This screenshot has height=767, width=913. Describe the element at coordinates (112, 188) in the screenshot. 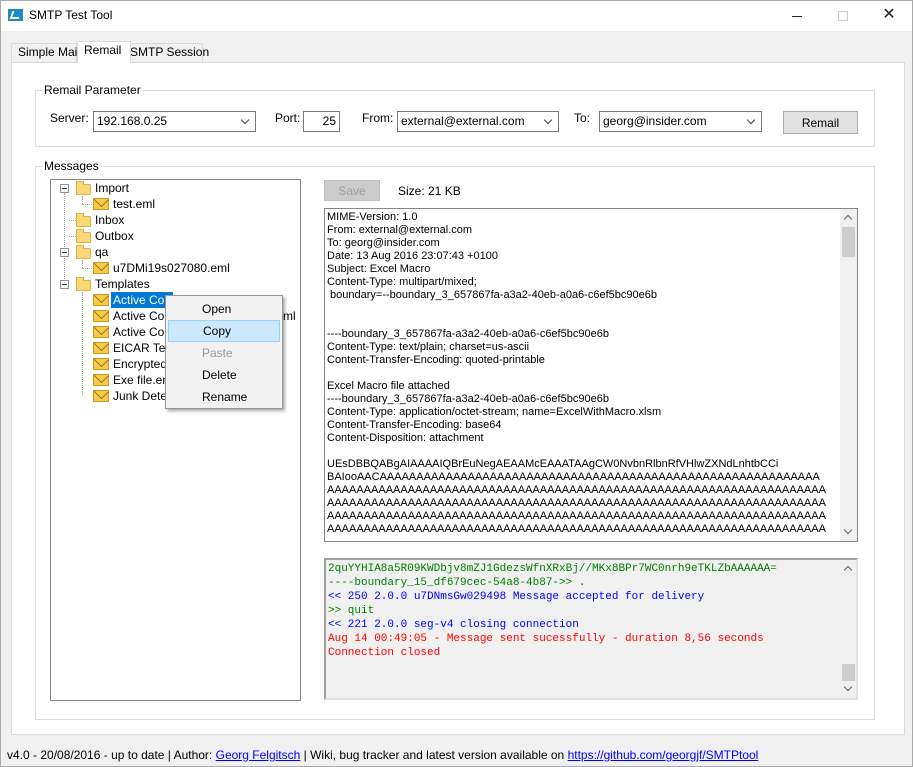

I see `tree-label: Import` at that location.